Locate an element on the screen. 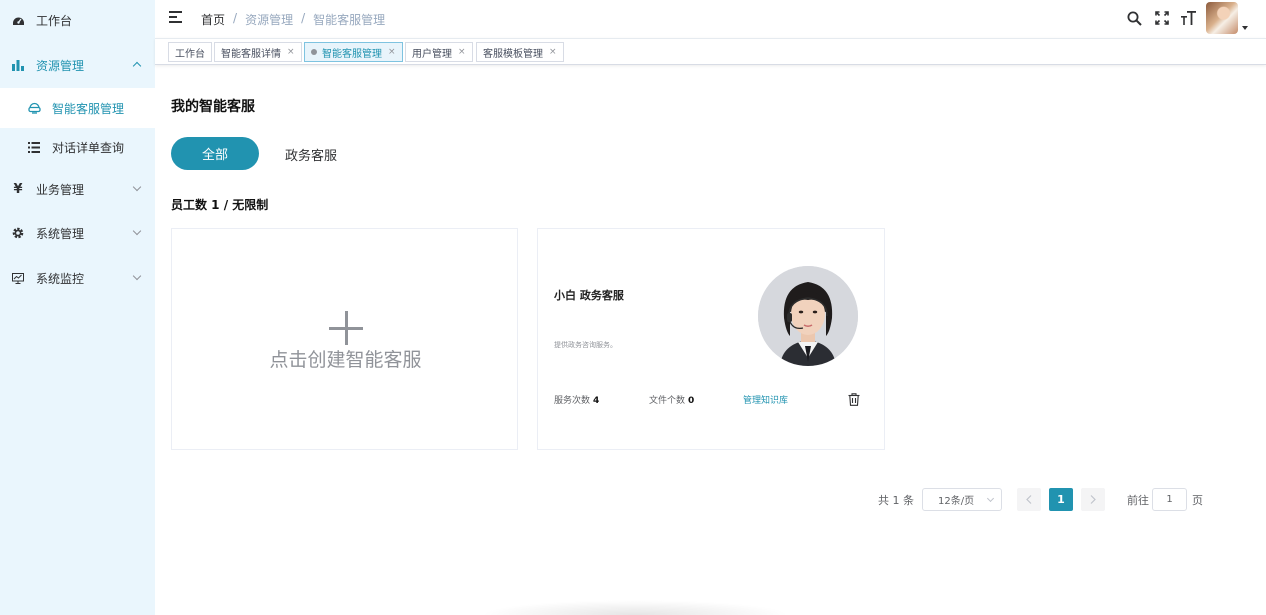  sidebar-item-label: 系统监控 is located at coordinates (60, 278).